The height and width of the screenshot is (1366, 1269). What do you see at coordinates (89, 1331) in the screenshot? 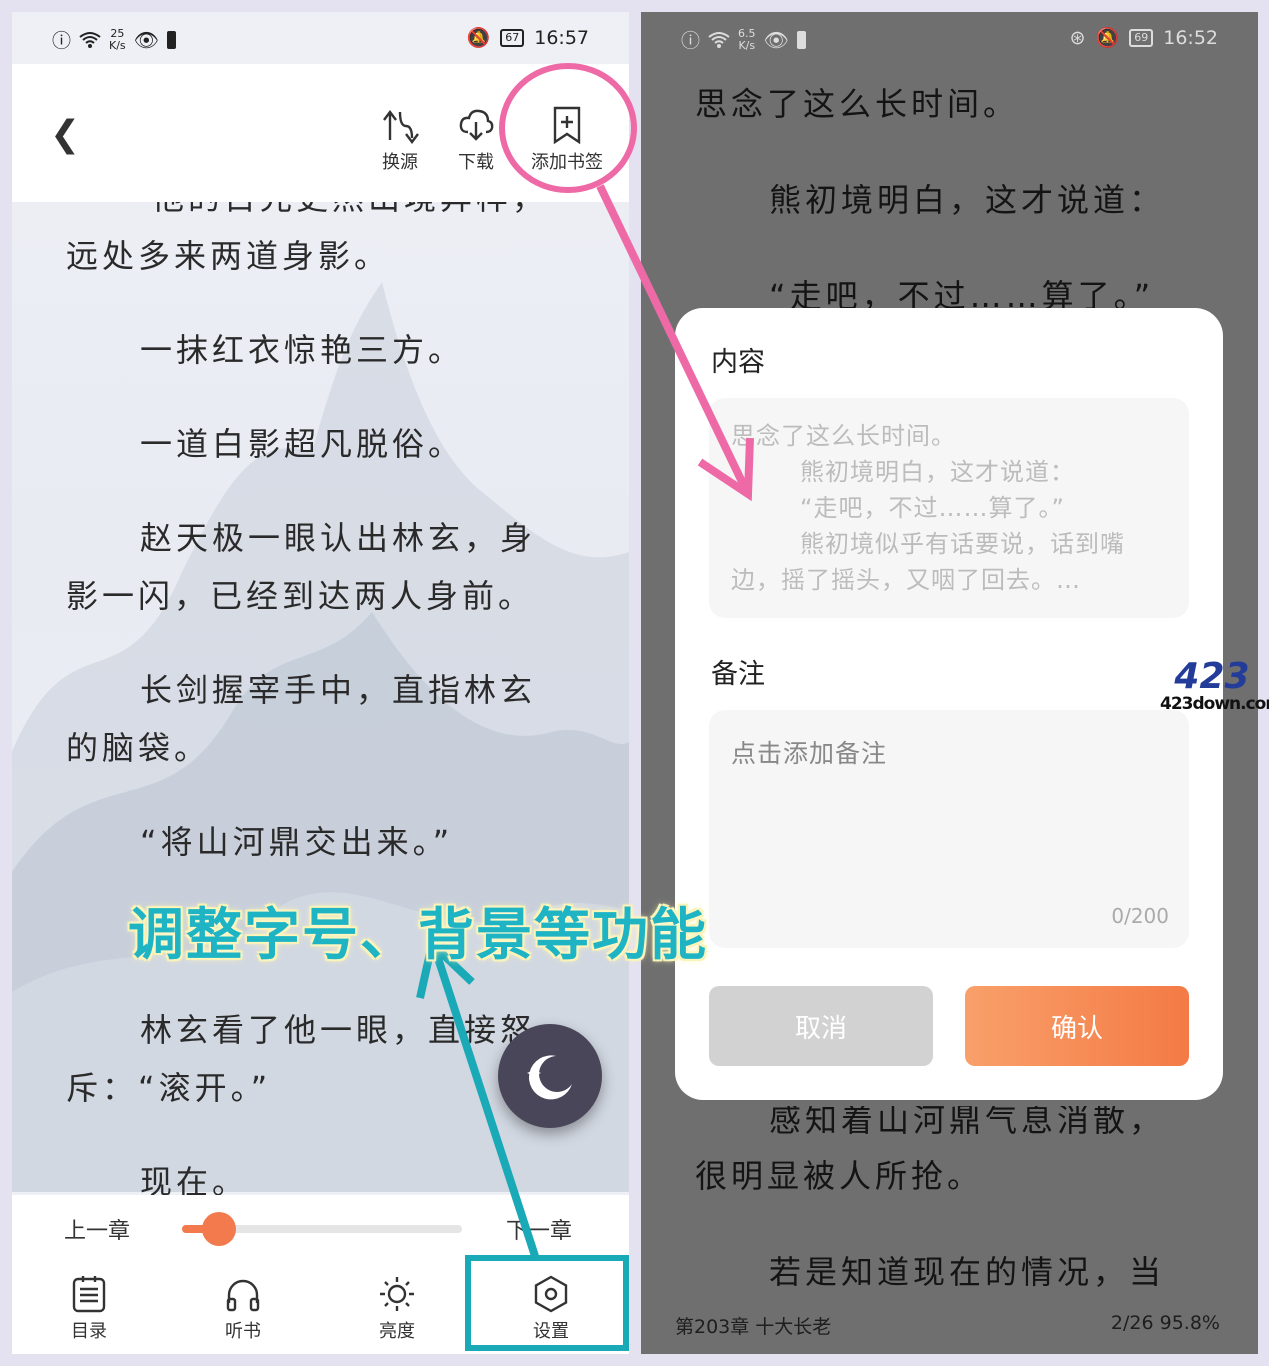
I see `toc-label: 目录` at bounding box center [89, 1331].